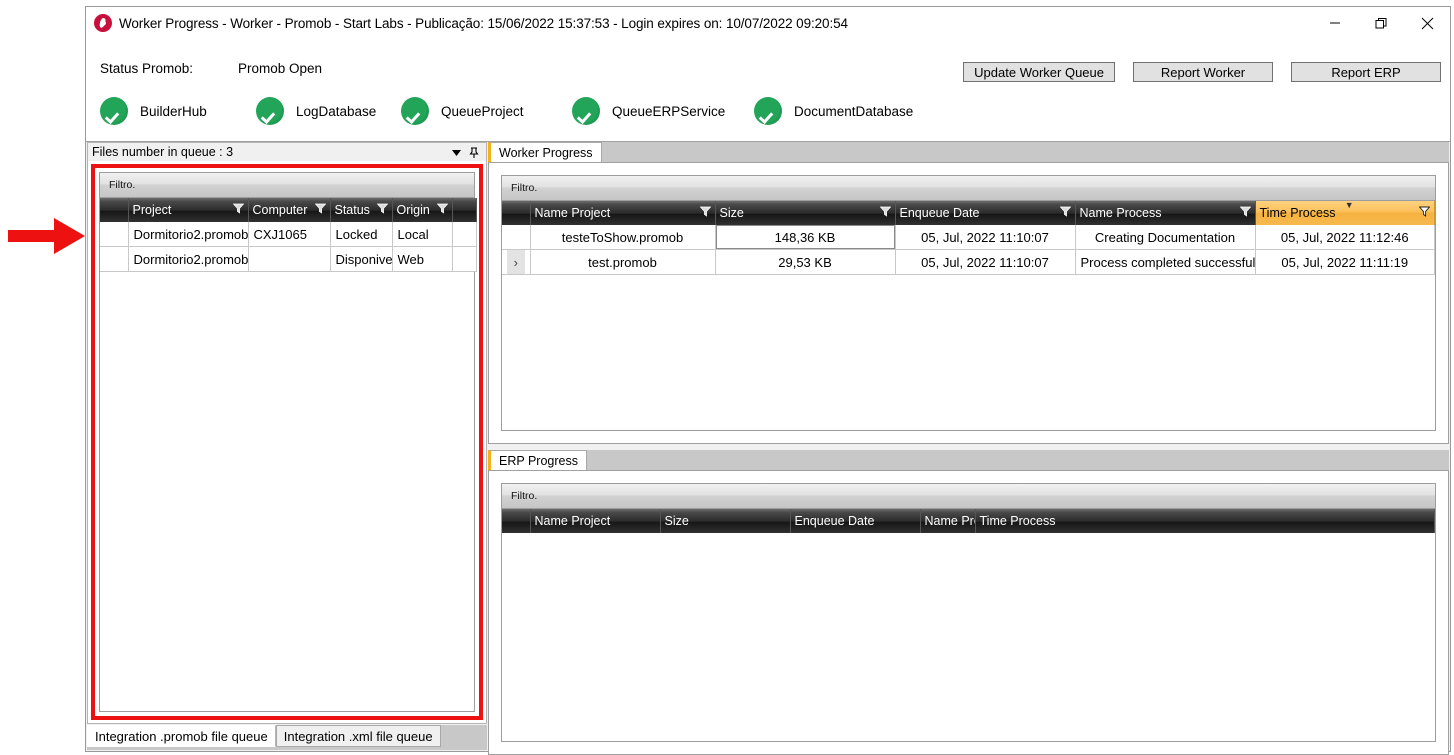 The height and width of the screenshot is (755, 1454). I want to click on row-expander-cell: ›, so click(516, 262).